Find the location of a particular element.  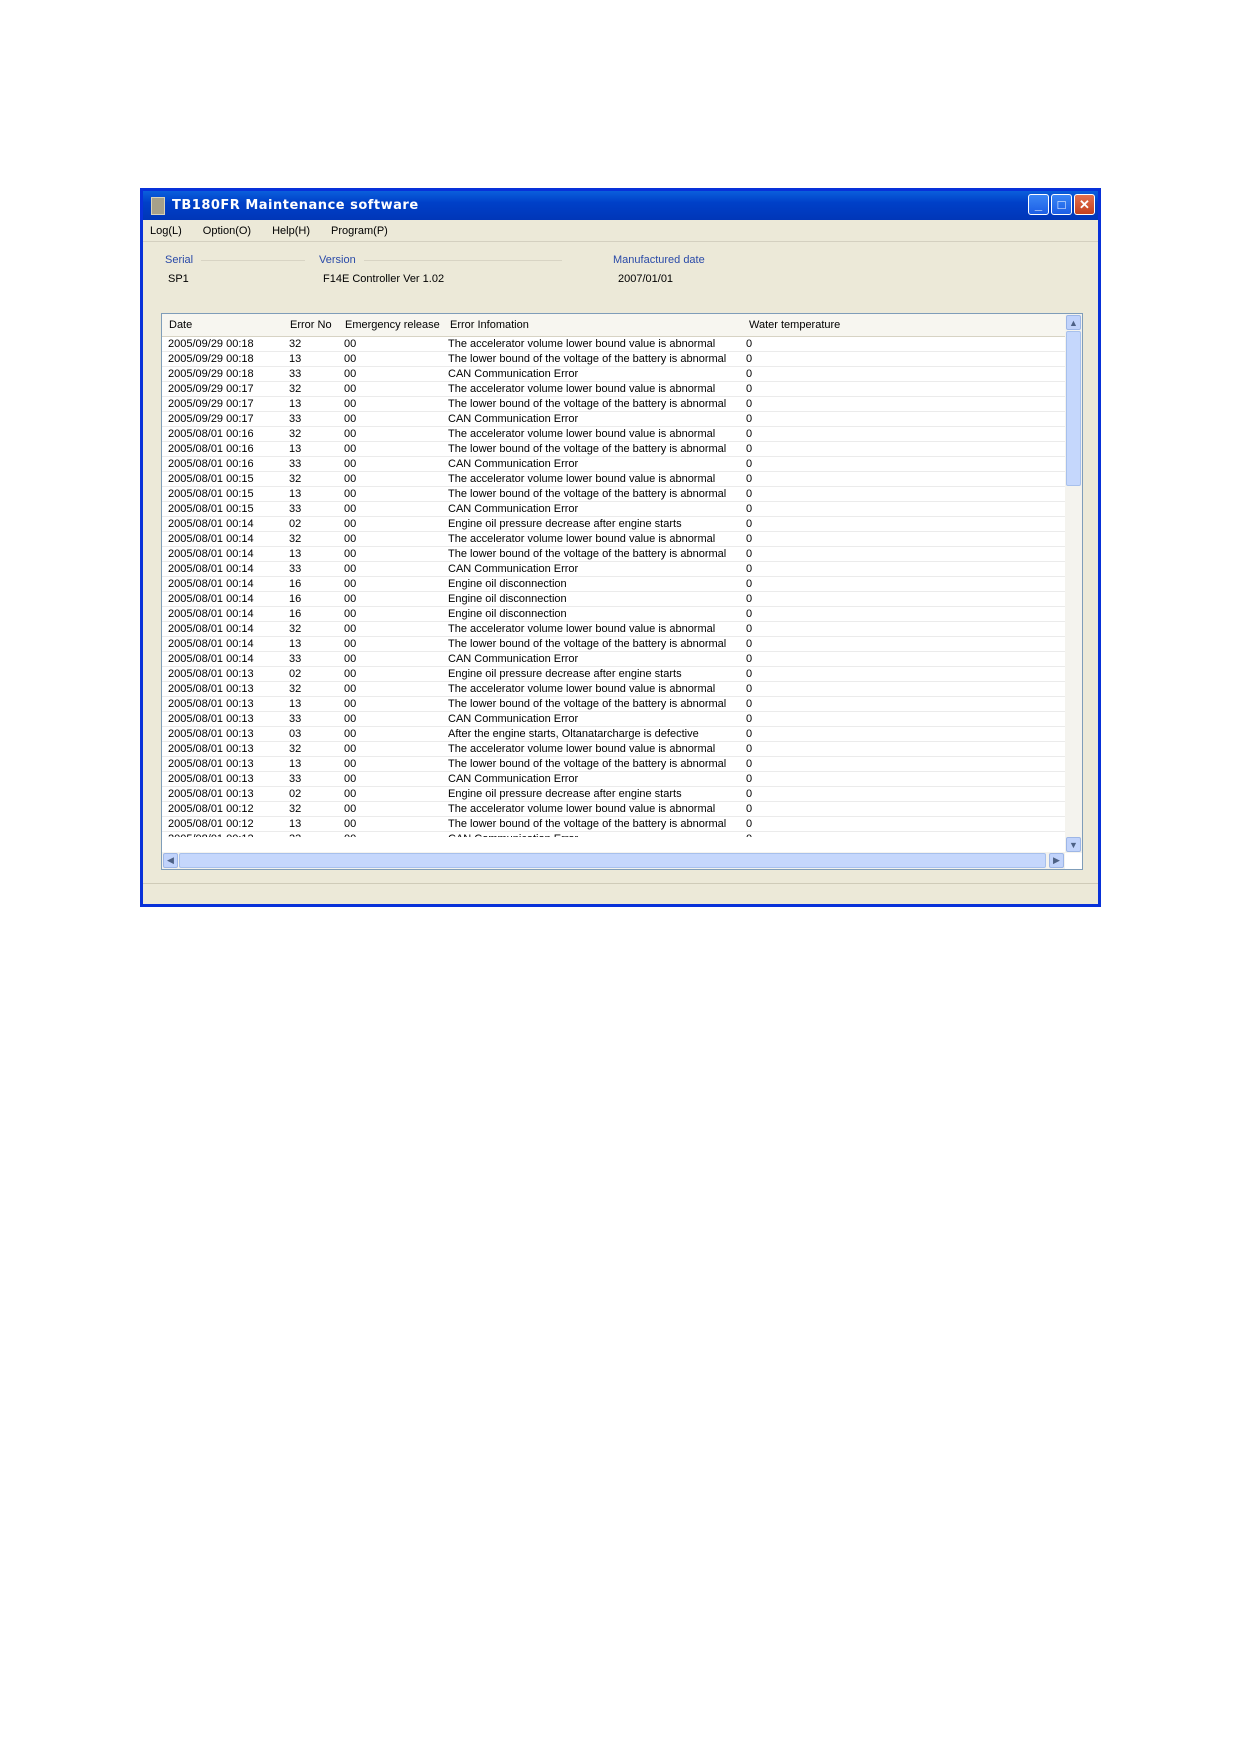

maximize-button: □ is located at coordinates (1061, 204).